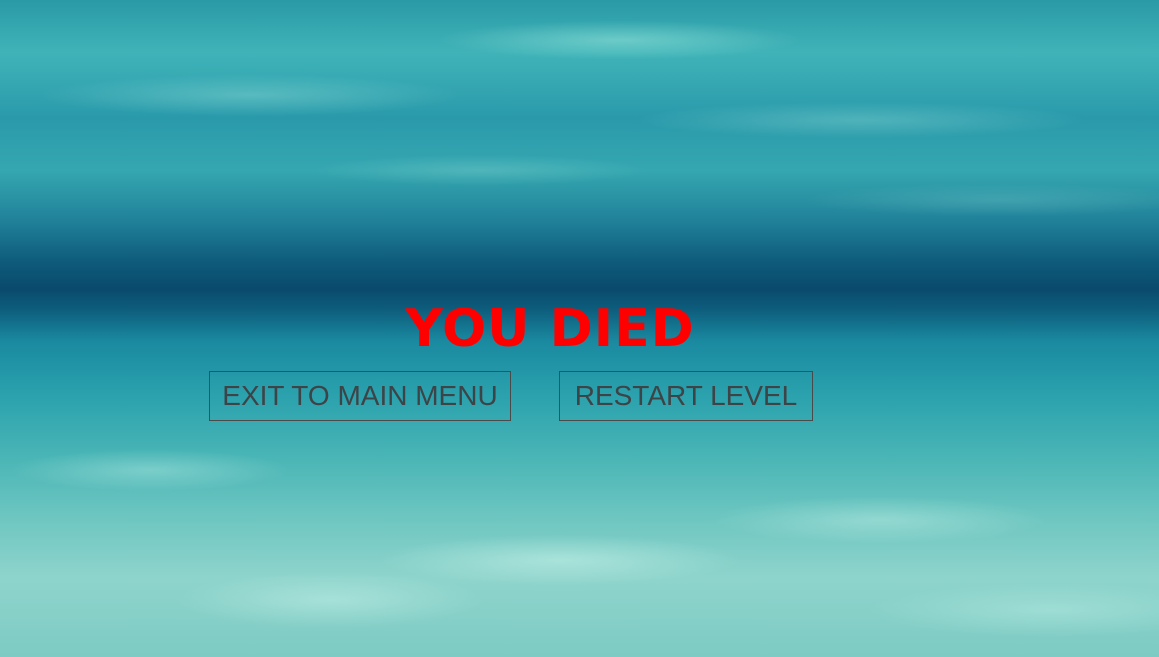 The height and width of the screenshot is (657, 1159). Describe the element at coordinates (686, 396) in the screenshot. I see `restart-level-button: RESTART LEVEL` at that location.